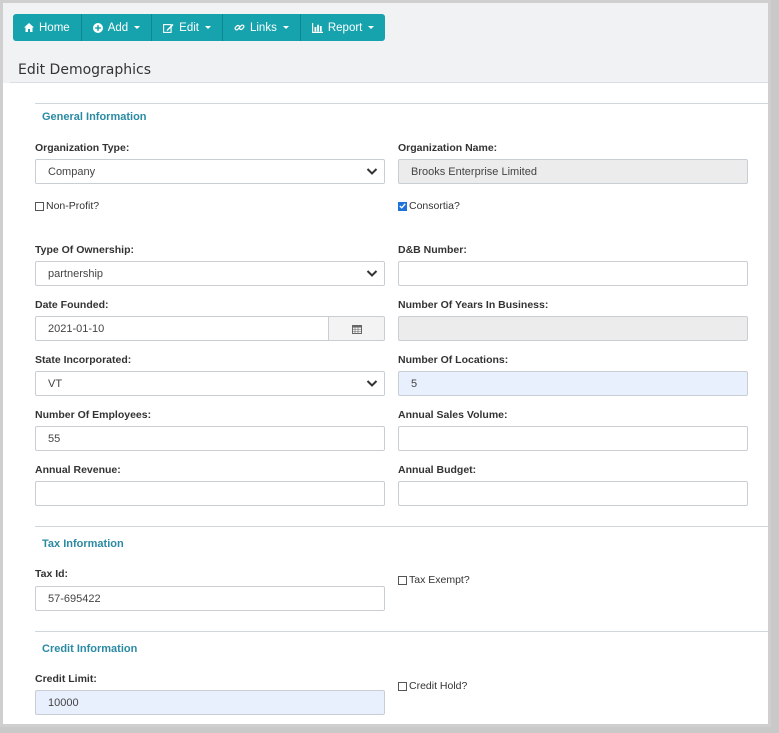 Image resolution: width=779 pixels, height=733 pixels. Describe the element at coordinates (97, 27) in the screenshot. I see `plus-circle-icon` at that location.